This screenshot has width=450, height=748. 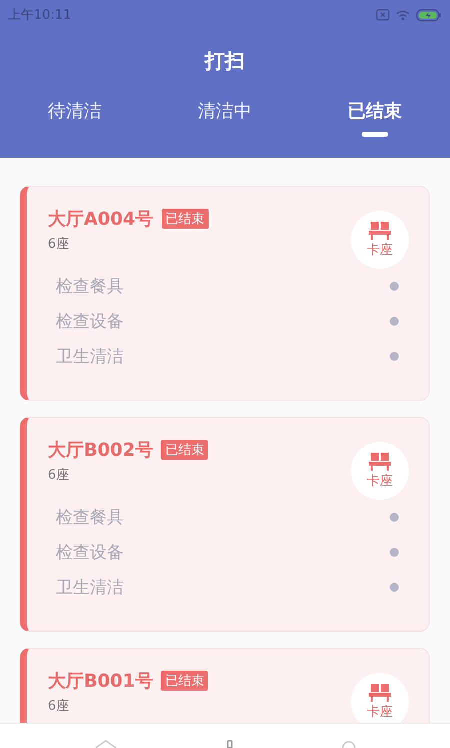 I want to click on status-time: 上午10:11, so click(x=40, y=15).